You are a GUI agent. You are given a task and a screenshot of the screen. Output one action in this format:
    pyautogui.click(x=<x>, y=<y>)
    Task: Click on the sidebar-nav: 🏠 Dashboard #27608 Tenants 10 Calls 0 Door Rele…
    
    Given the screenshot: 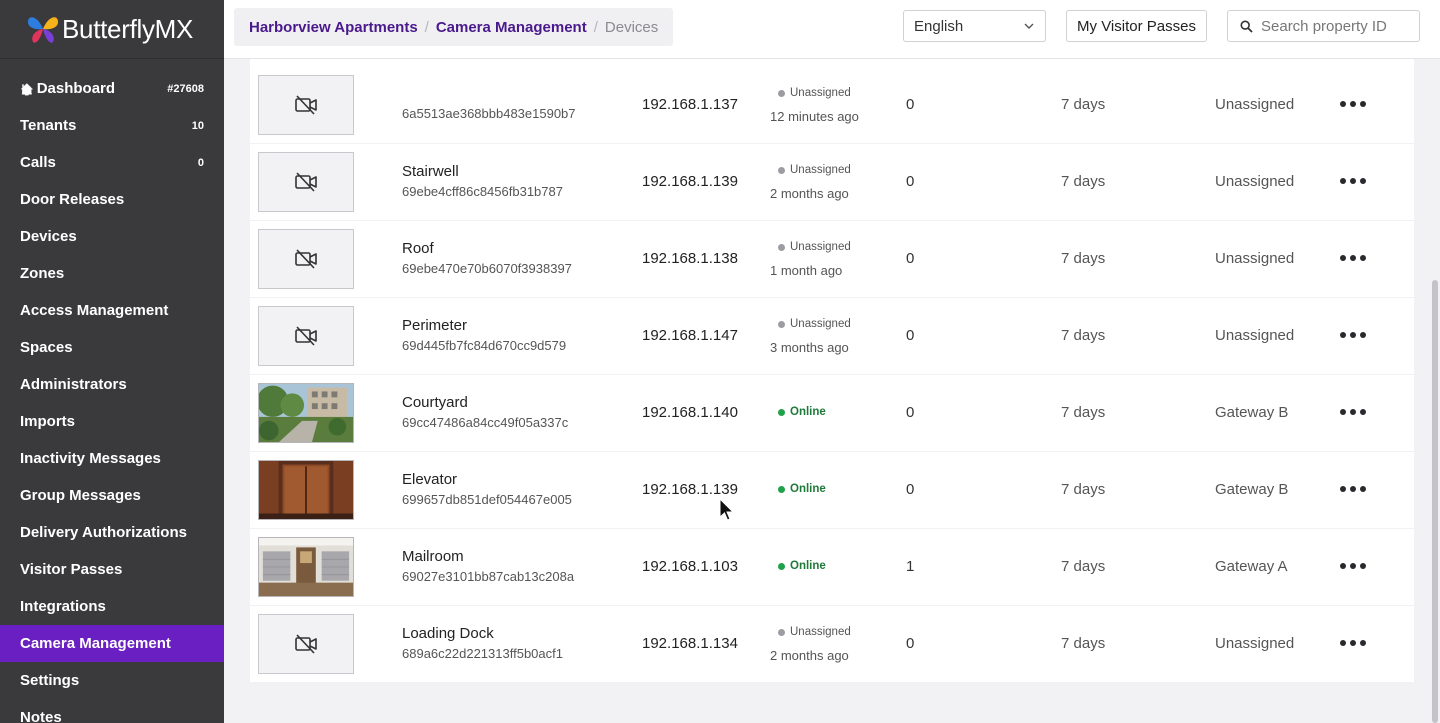 What is the action you would take?
    pyautogui.click(x=112, y=396)
    